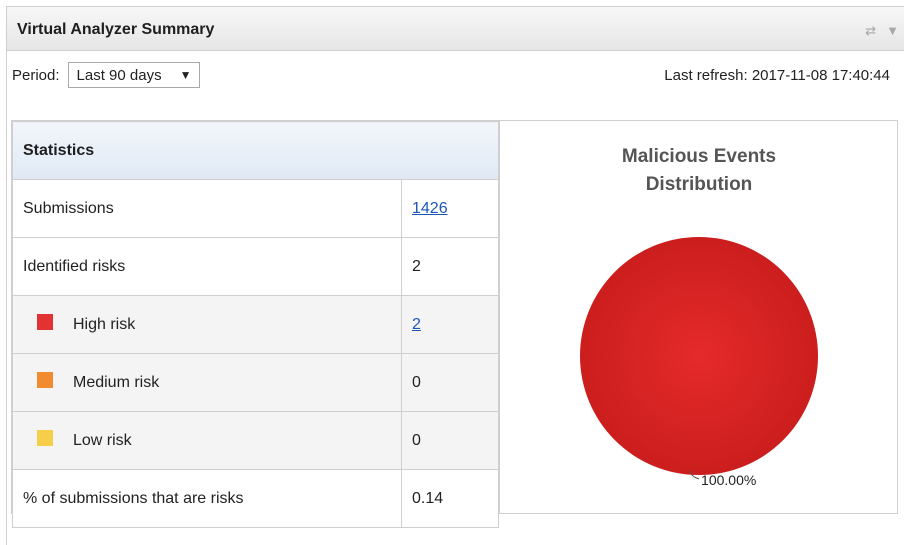  What do you see at coordinates (455, 29) in the screenshot?
I see `widget-titlebar: Virtual Analyzer Summary ⇄ ▼` at bounding box center [455, 29].